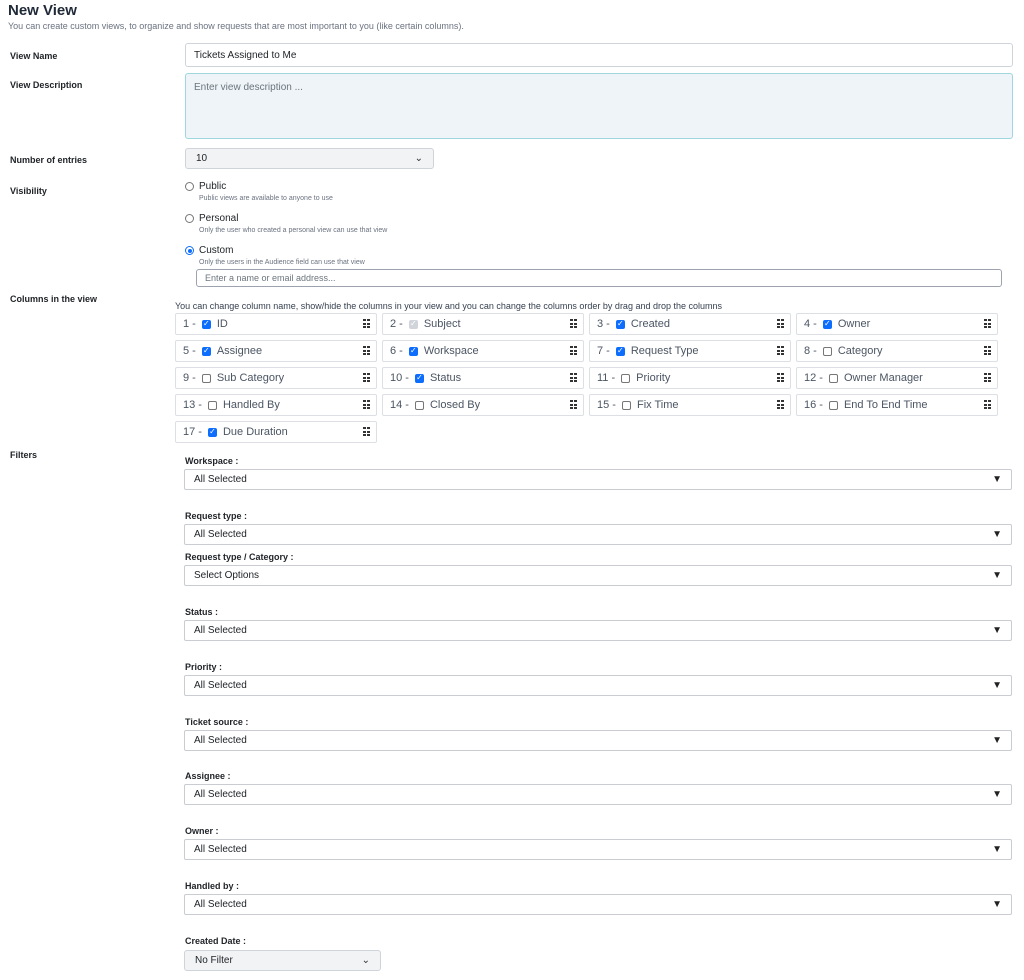 The width and height of the screenshot is (1024, 980). Describe the element at coordinates (883, 378) in the screenshot. I see `column-name: Owner Manager` at that location.